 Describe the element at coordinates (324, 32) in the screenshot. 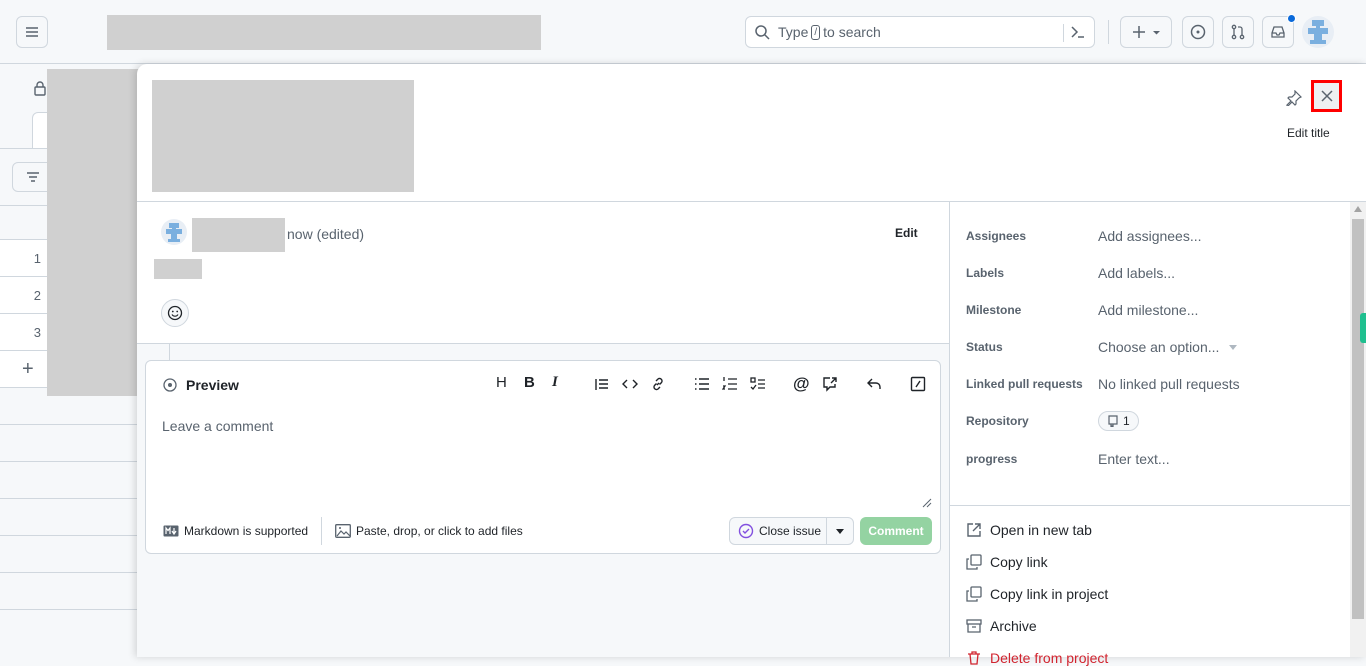

I see `redacted-breadcrumb` at that location.